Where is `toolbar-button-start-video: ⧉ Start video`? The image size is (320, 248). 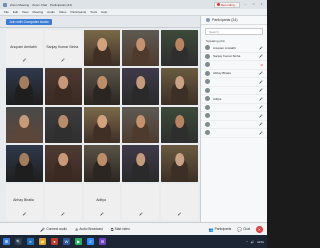 toolbar-button-start-video: ⧉ Start video is located at coordinates (120, 229).